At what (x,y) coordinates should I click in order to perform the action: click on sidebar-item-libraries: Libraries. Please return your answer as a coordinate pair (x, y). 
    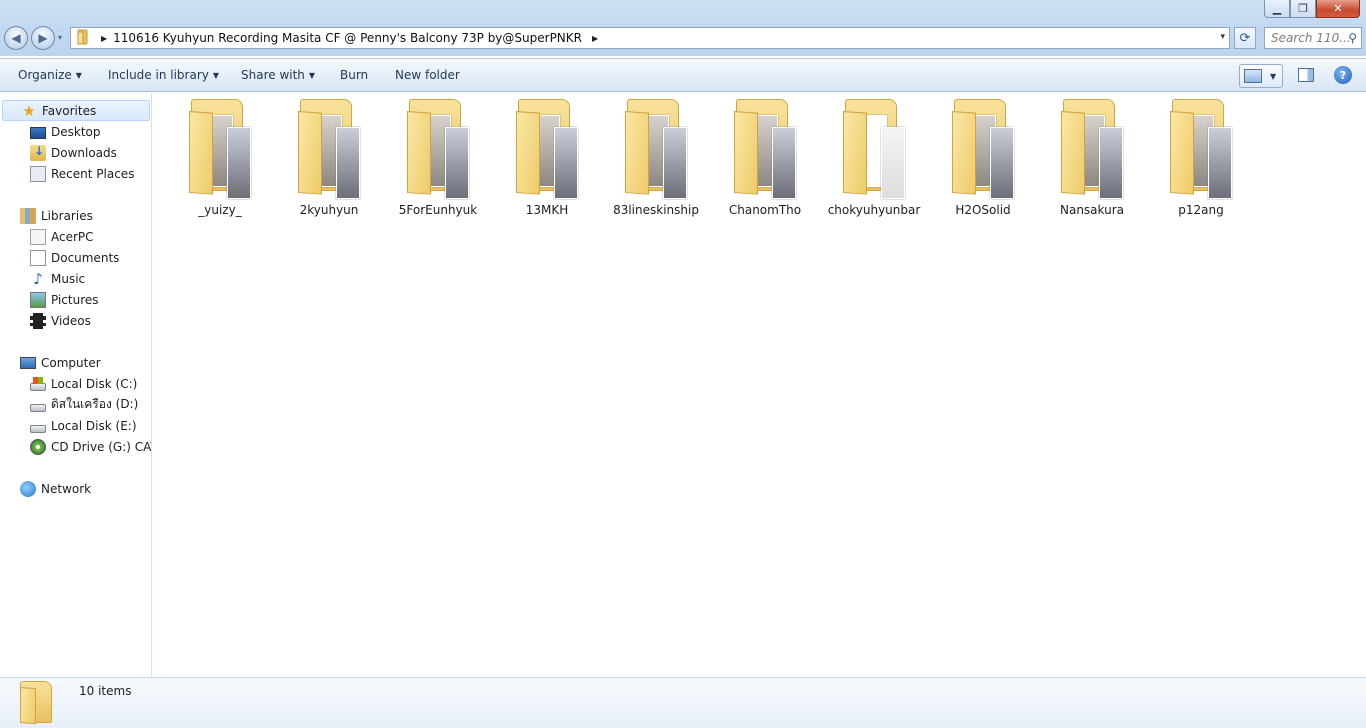
    Looking at the image, I should click on (56, 215).